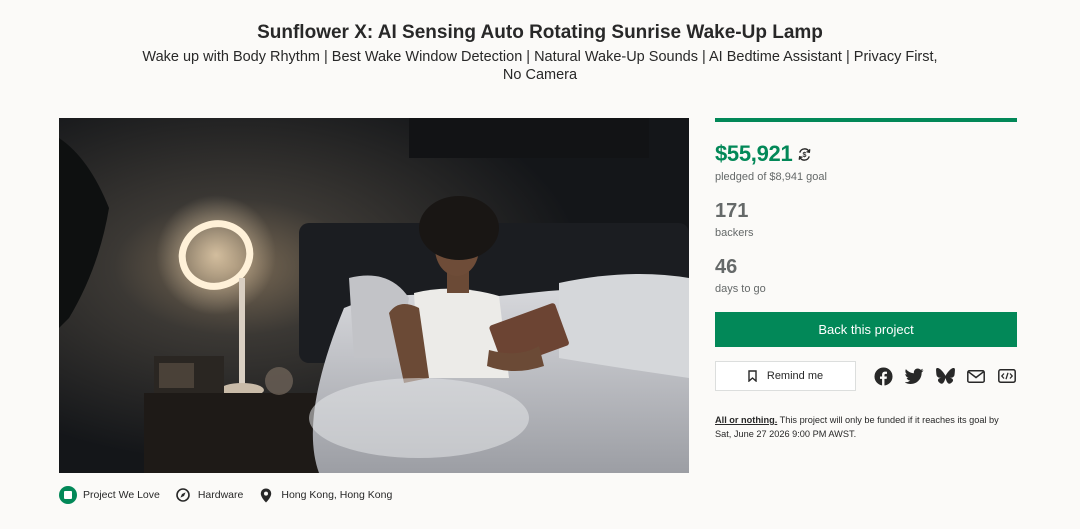 This screenshot has height=529, width=1080. What do you see at coordinates (945, 376) in the screenshot?
I see `bluesky-icon` at bounding box center [945, 376].